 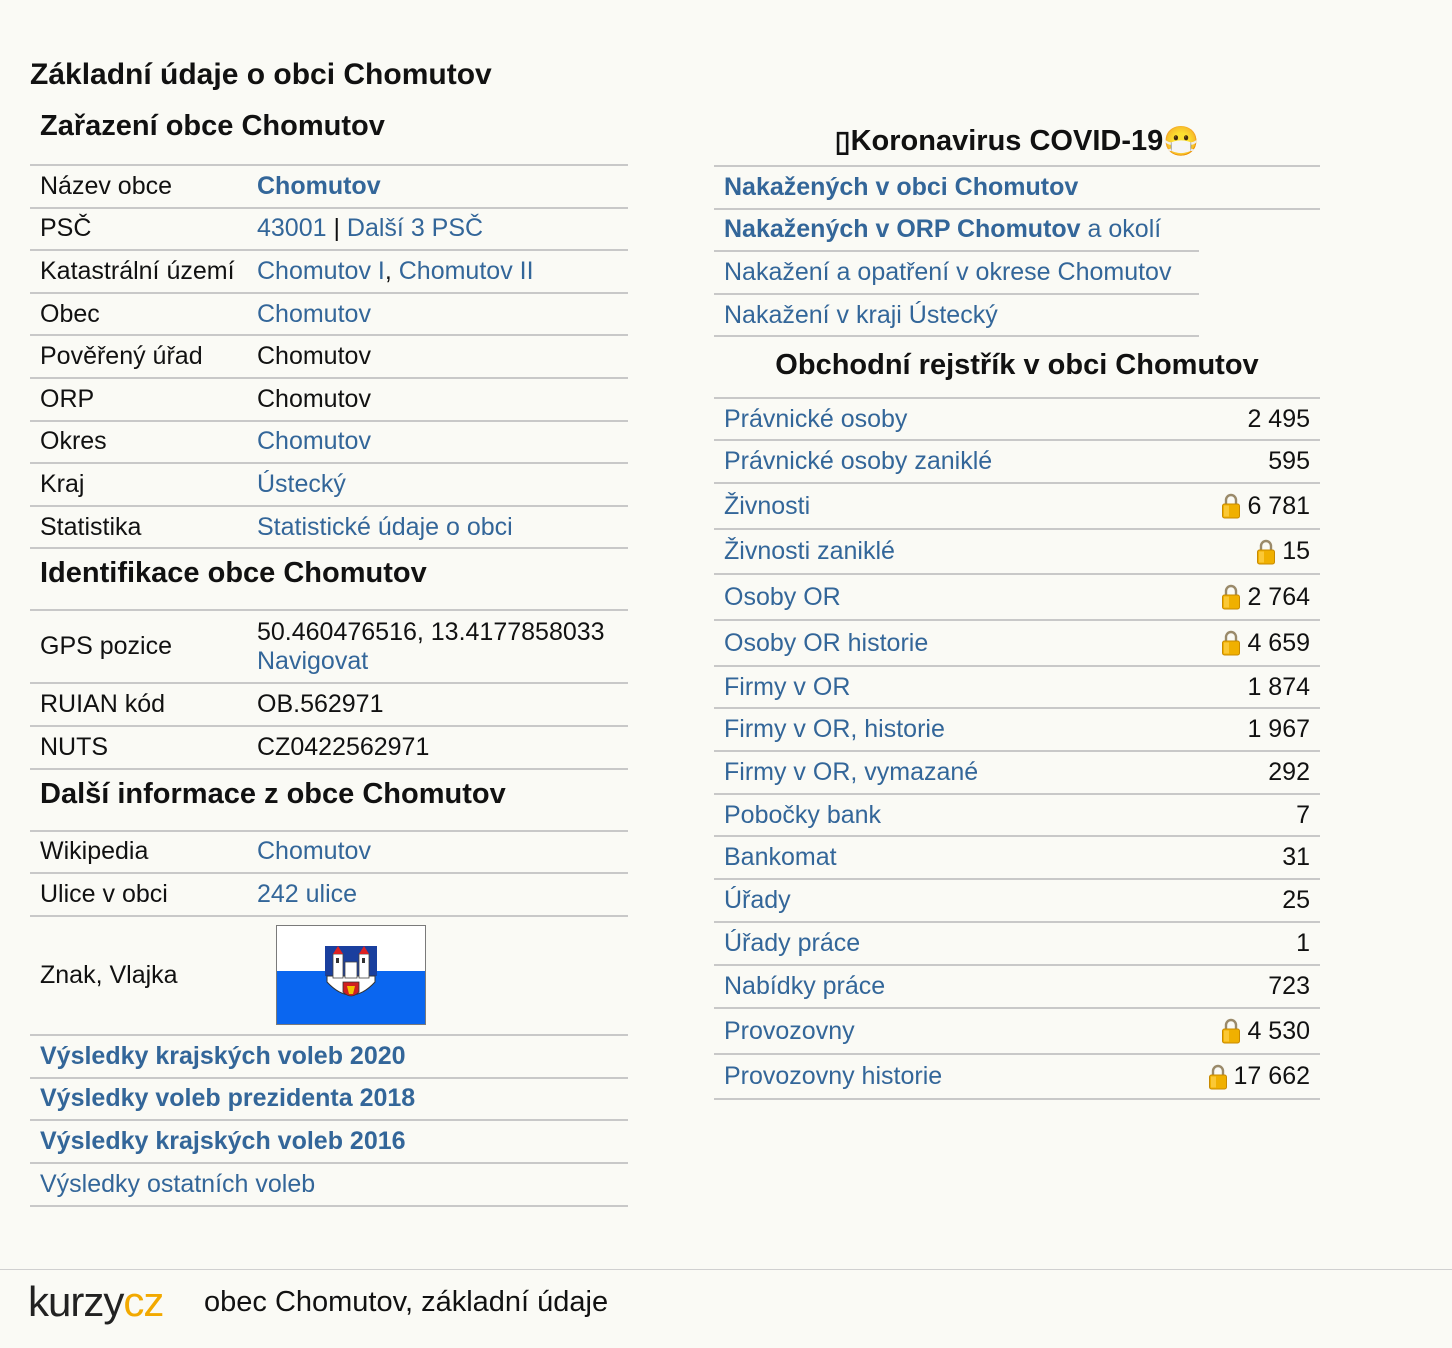 What do you see at coordinates (851, 772) in the screenshot?
I see `register-row-link: Firmy v OR, vymazané` at bounding box center [851, 772].